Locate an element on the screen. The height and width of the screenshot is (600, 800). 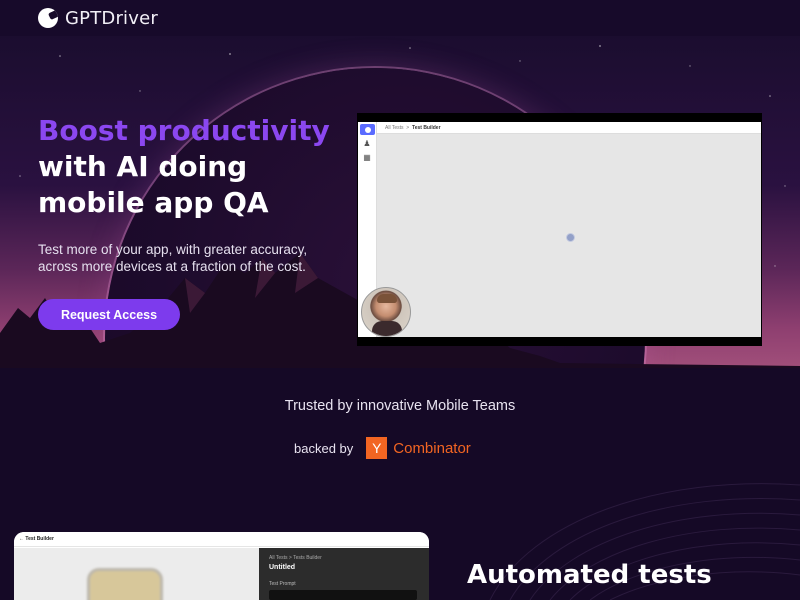
headline-line-2: with AI doing is located at coordinates (143, 166).